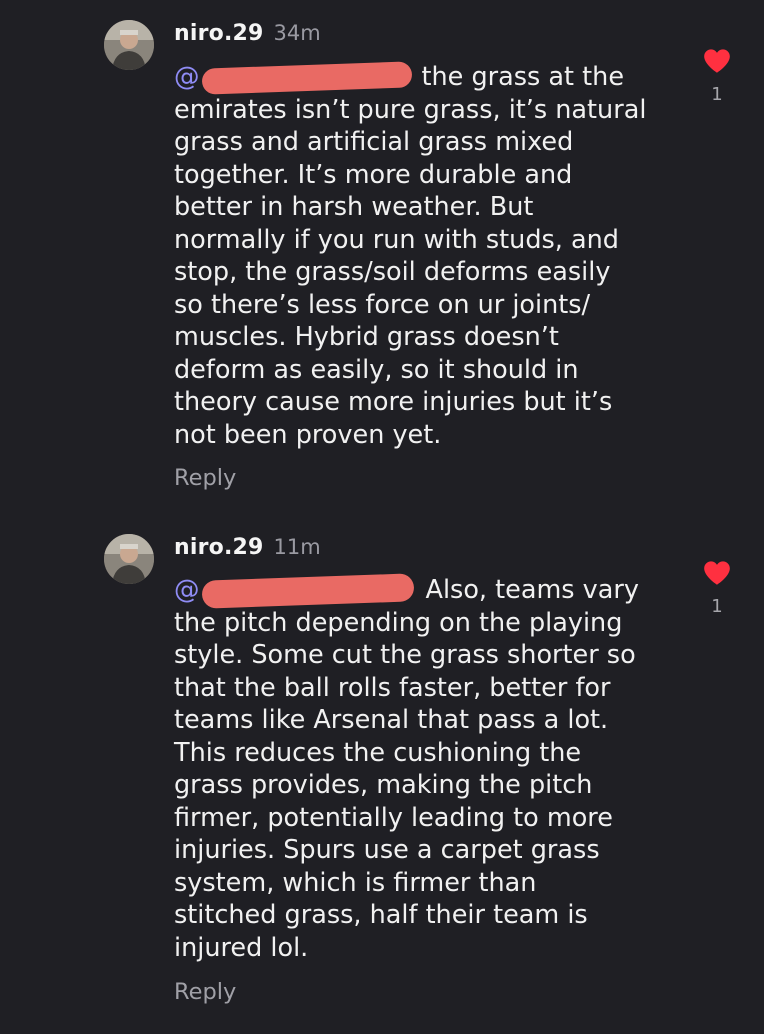 Image resolution: width=764 pixels, height=1034 pixels. Describe the element at coordinates (297, 33) in the screenshot. I see `timestamp: 34m` at that location.